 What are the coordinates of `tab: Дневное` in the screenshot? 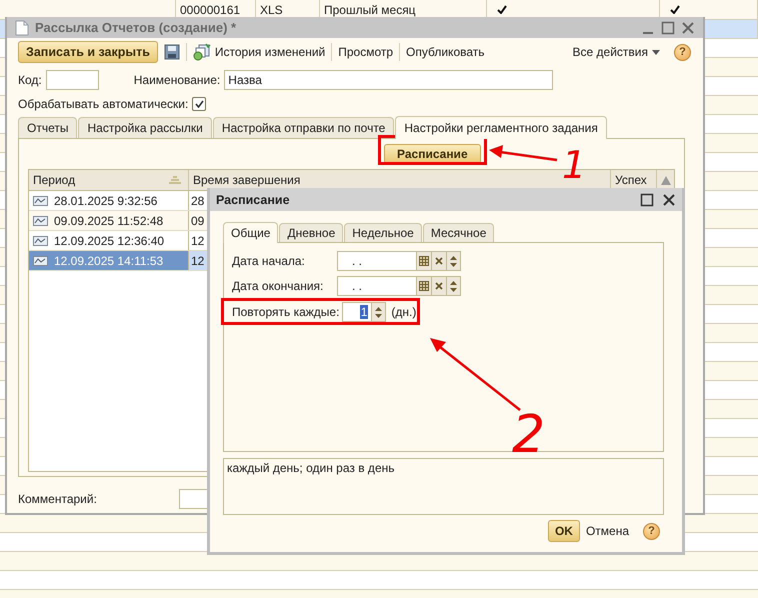 It's located at (311, 232).